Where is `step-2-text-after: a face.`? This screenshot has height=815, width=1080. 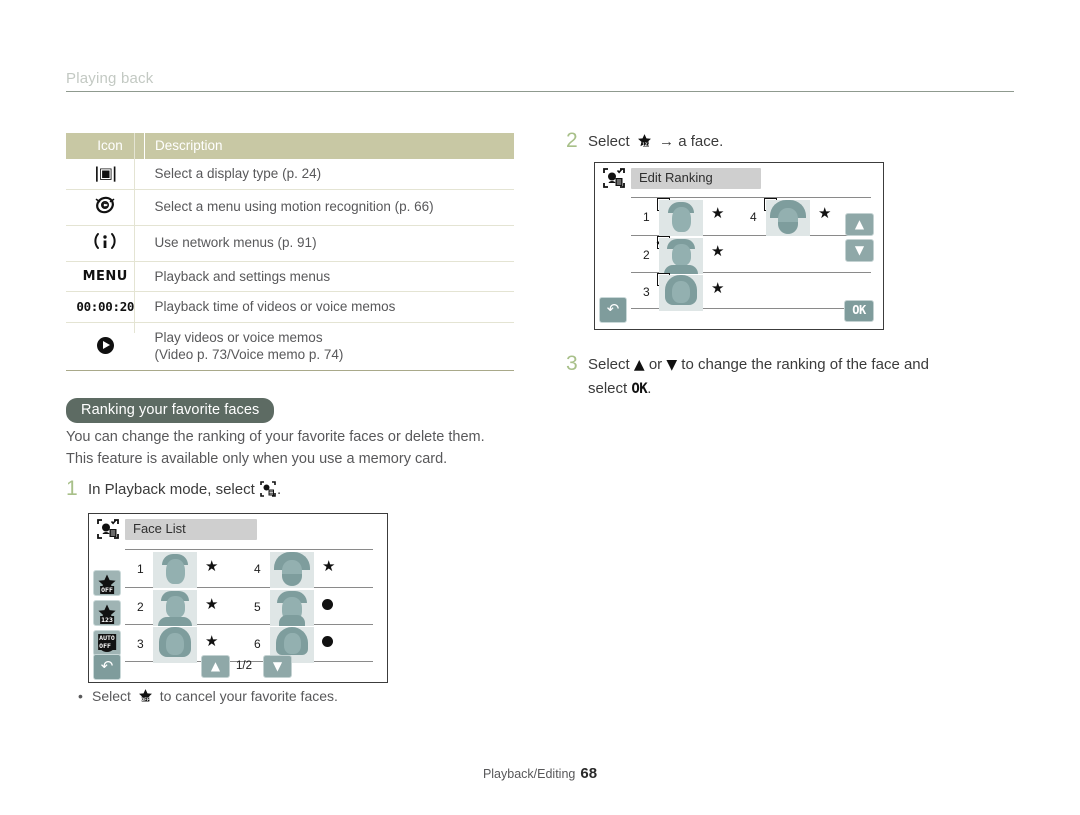
step-2-text-after: a face. is located at coordinates (701, 141).